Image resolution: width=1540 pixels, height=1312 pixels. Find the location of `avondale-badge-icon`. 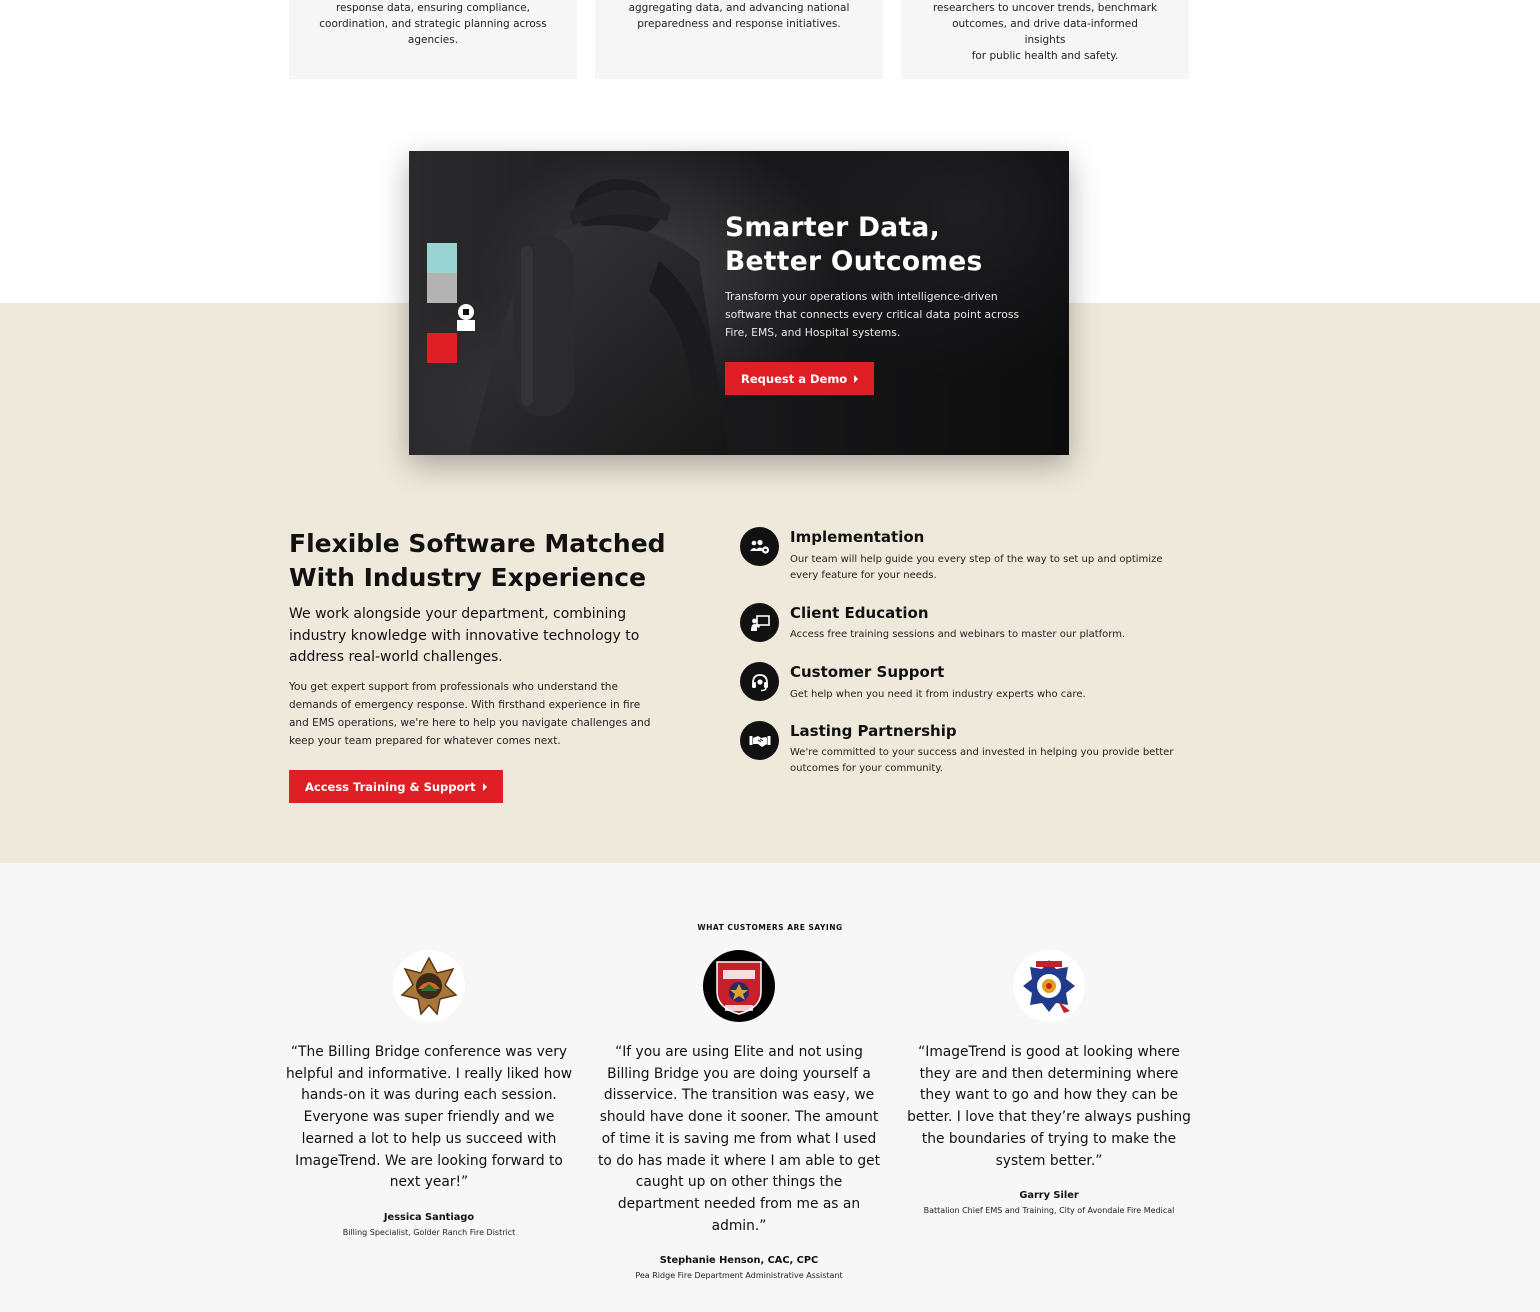

avondale-badge-icon is located at coordinates (1049, 986).